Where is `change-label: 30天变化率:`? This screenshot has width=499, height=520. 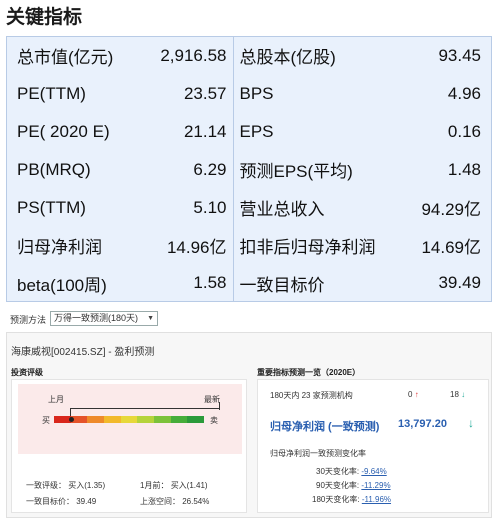 change-label: 30天变化率: is located at coordinates (338, 471).